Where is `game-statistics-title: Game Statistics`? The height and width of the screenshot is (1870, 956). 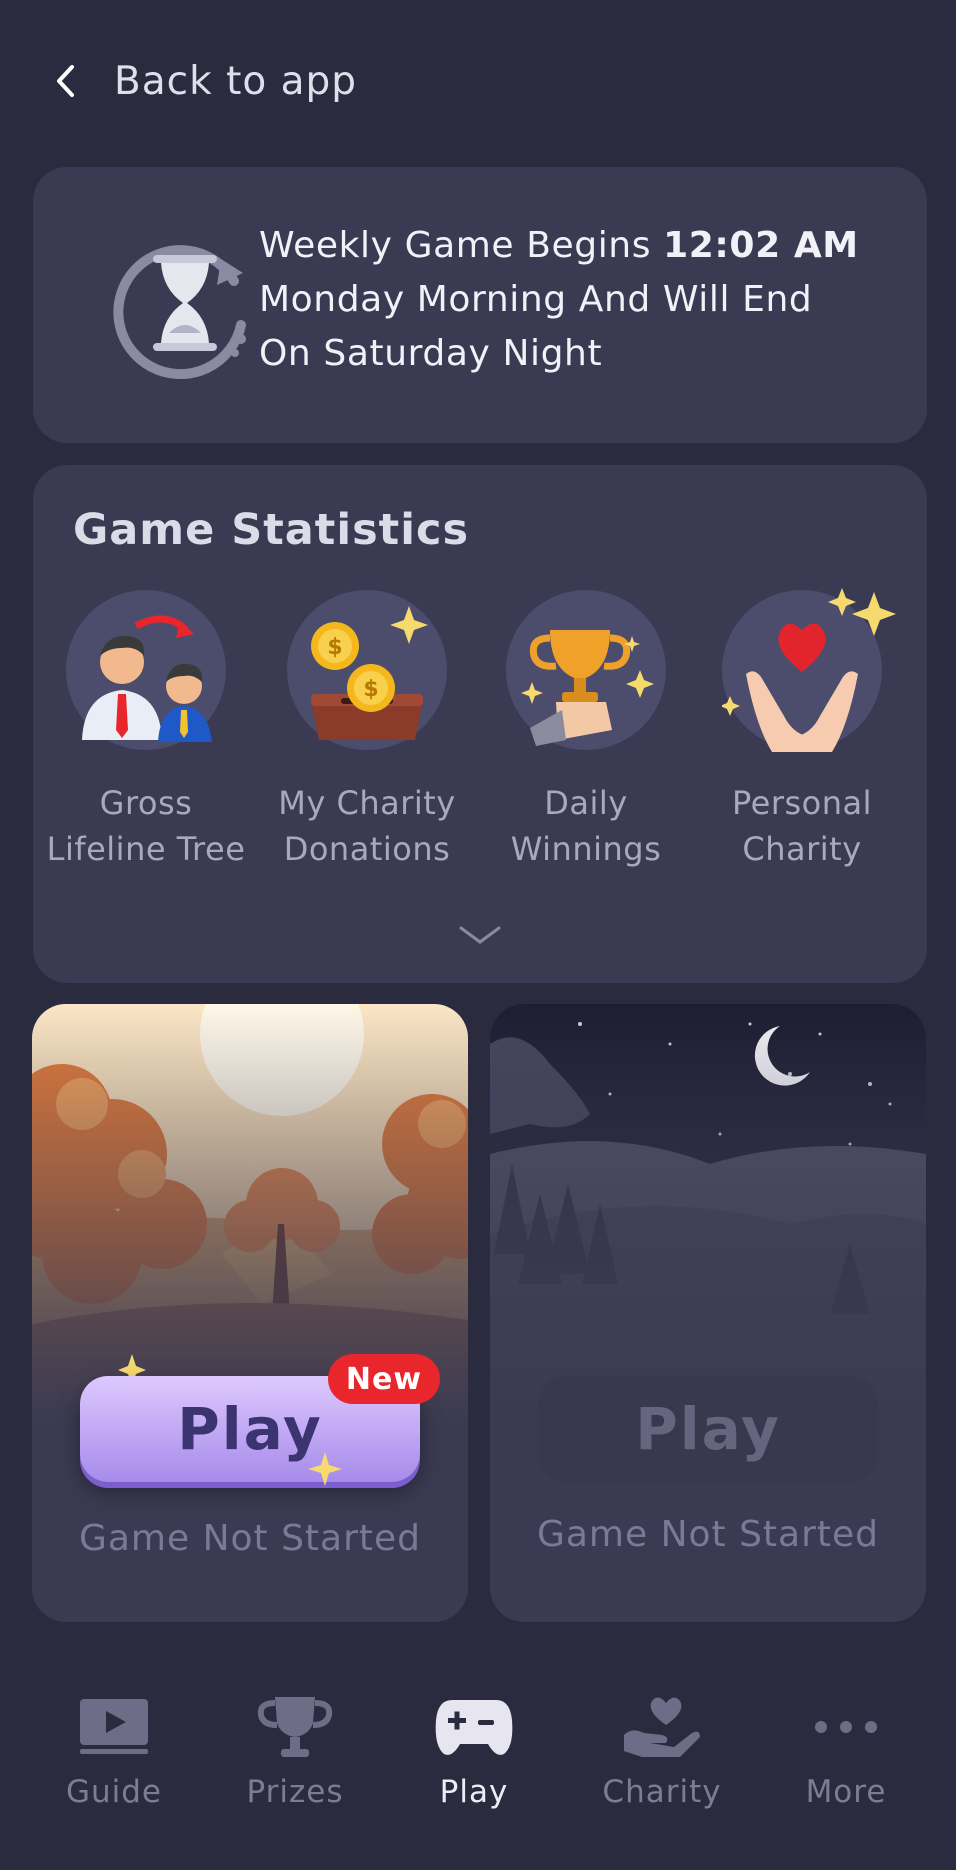
game-statistics-title: Game Statistics is located at coordinates (271, 530).